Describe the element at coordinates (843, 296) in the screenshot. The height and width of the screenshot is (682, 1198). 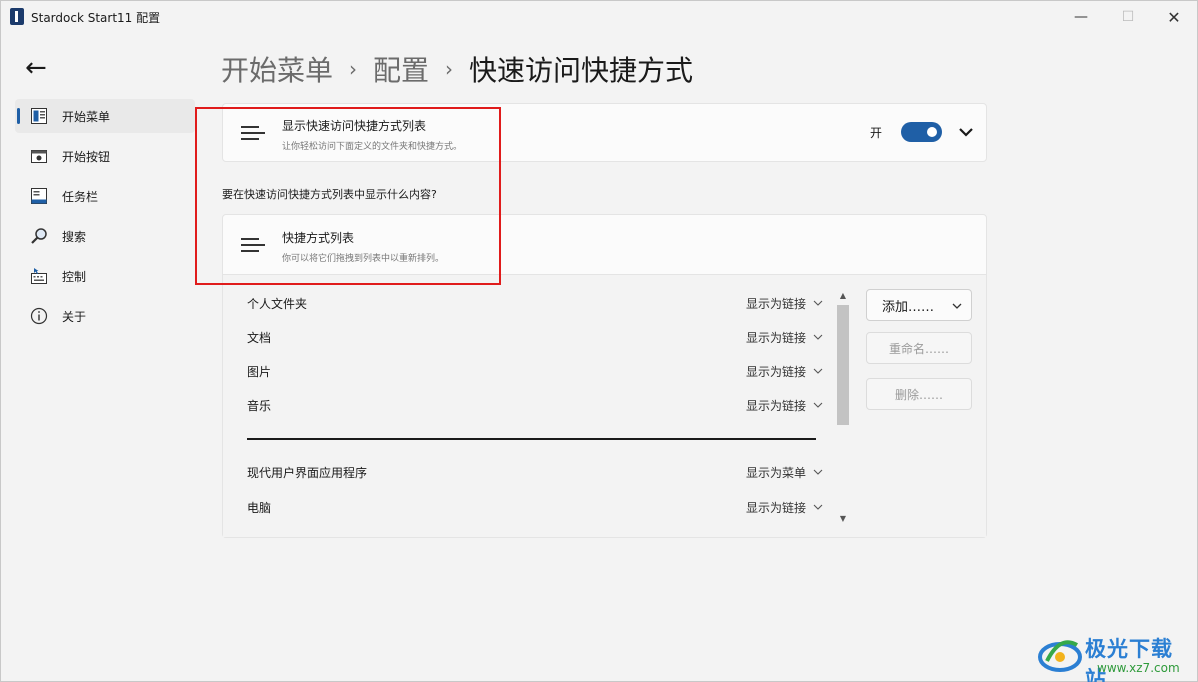
I see `scroll-up-icon: ▲` at that location.